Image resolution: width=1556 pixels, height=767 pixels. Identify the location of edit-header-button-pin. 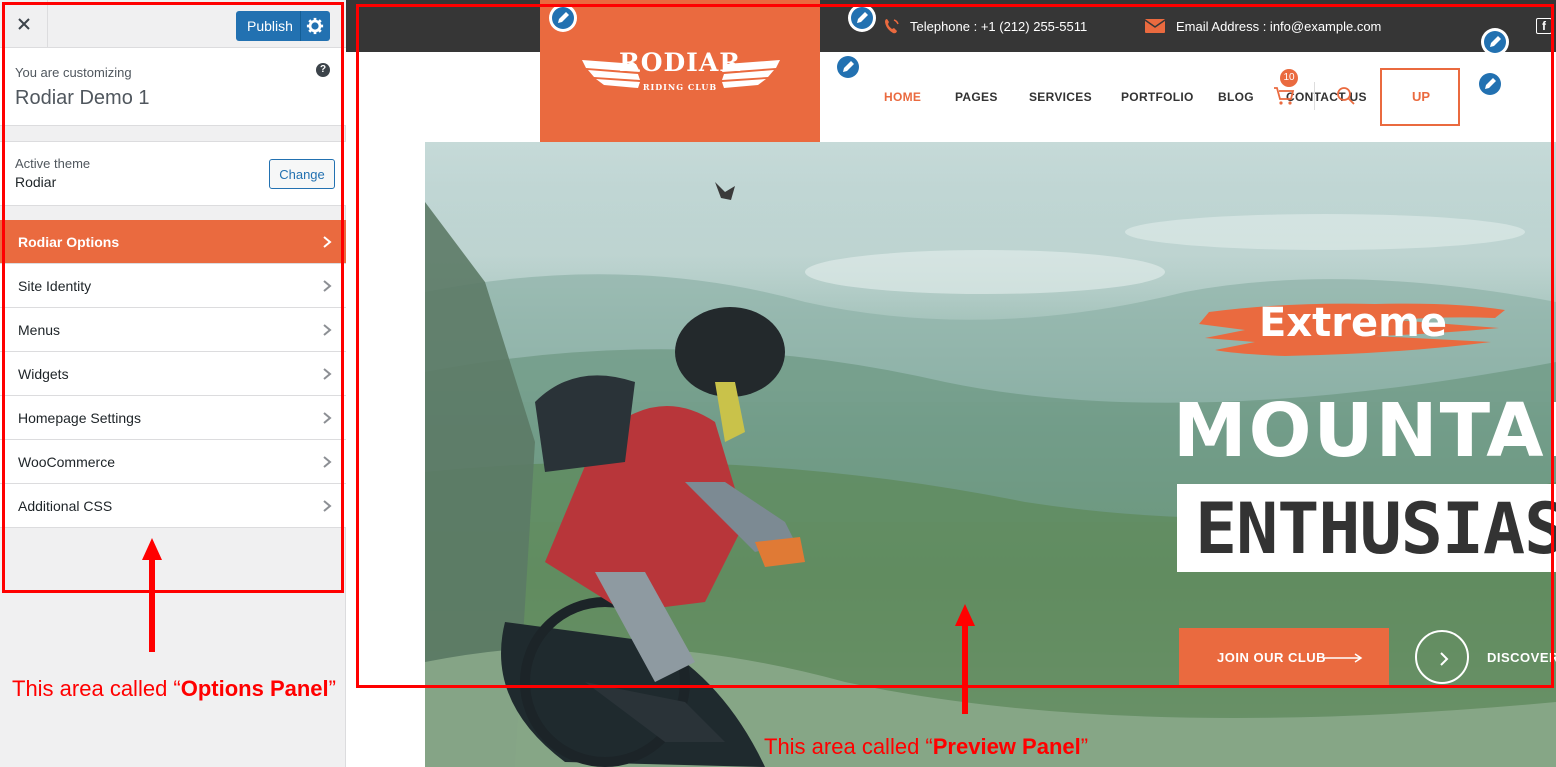
(1490, 84).